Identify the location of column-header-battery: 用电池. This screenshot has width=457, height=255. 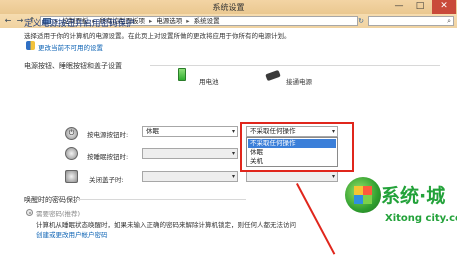
(209, 82).